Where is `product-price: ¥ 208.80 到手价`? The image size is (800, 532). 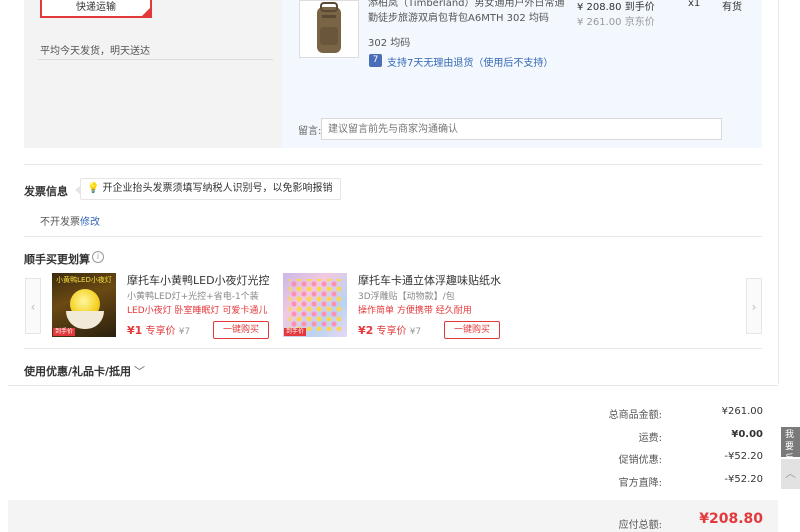
product-price: ¥ 208.80 到手价 is located at coordinates (616, 7).